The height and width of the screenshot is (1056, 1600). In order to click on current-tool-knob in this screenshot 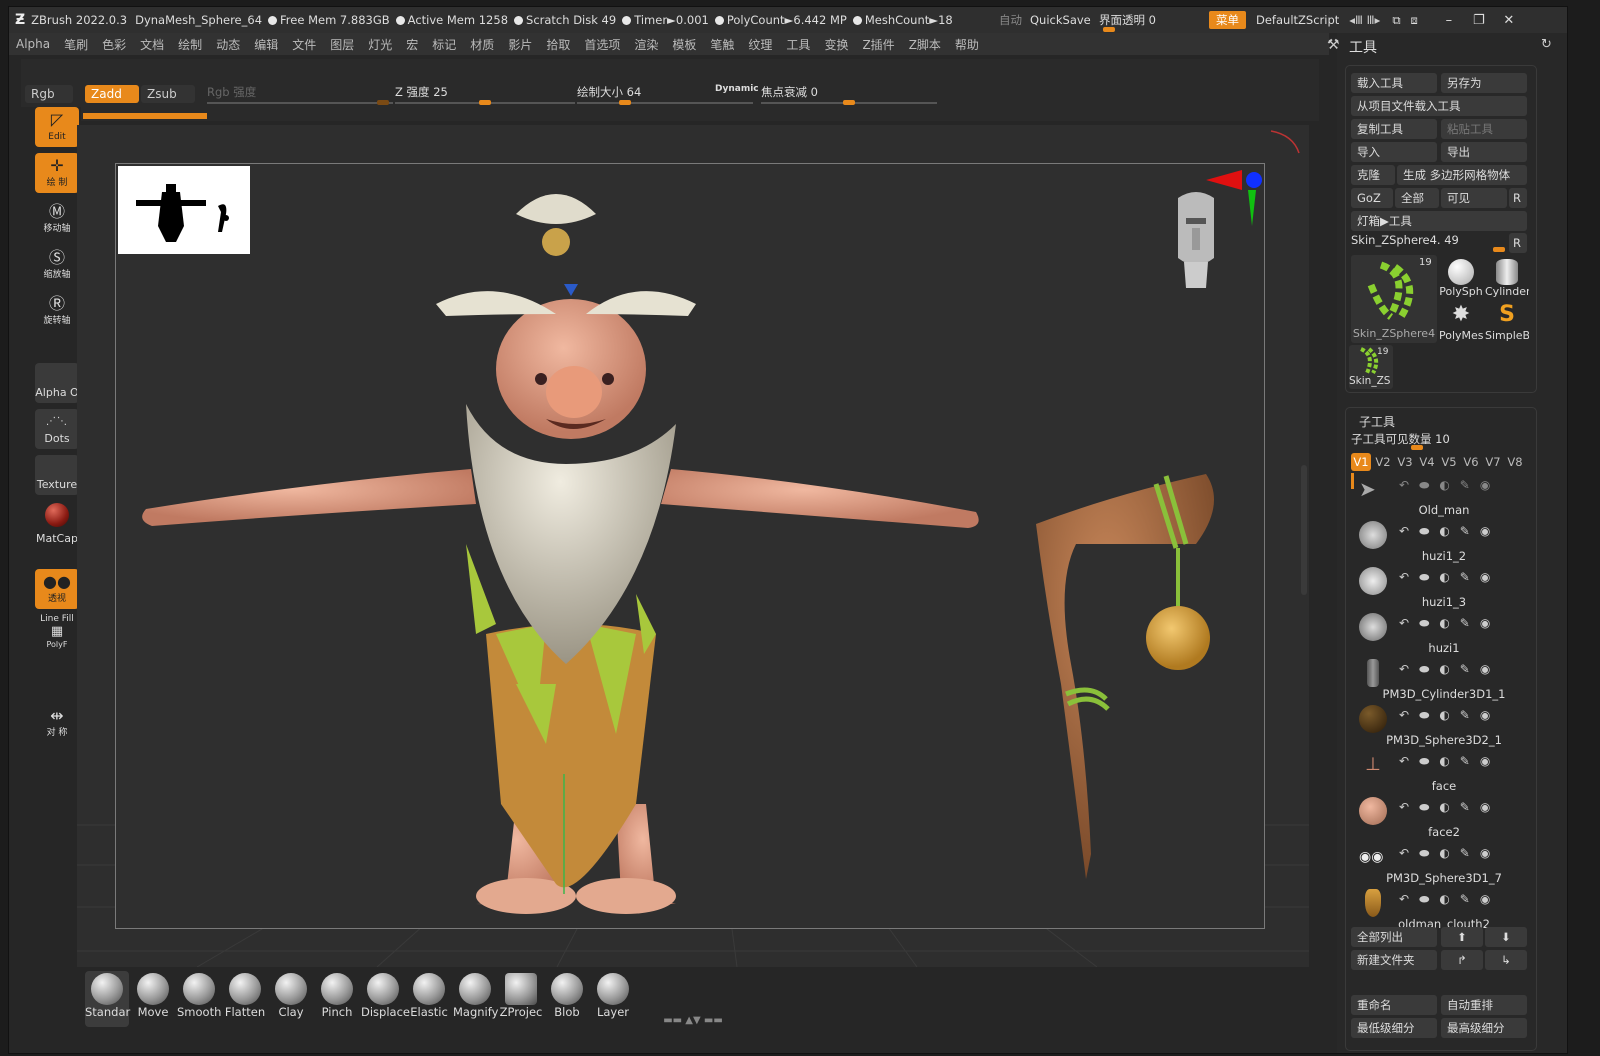, I will do `click(1499, 249)`.